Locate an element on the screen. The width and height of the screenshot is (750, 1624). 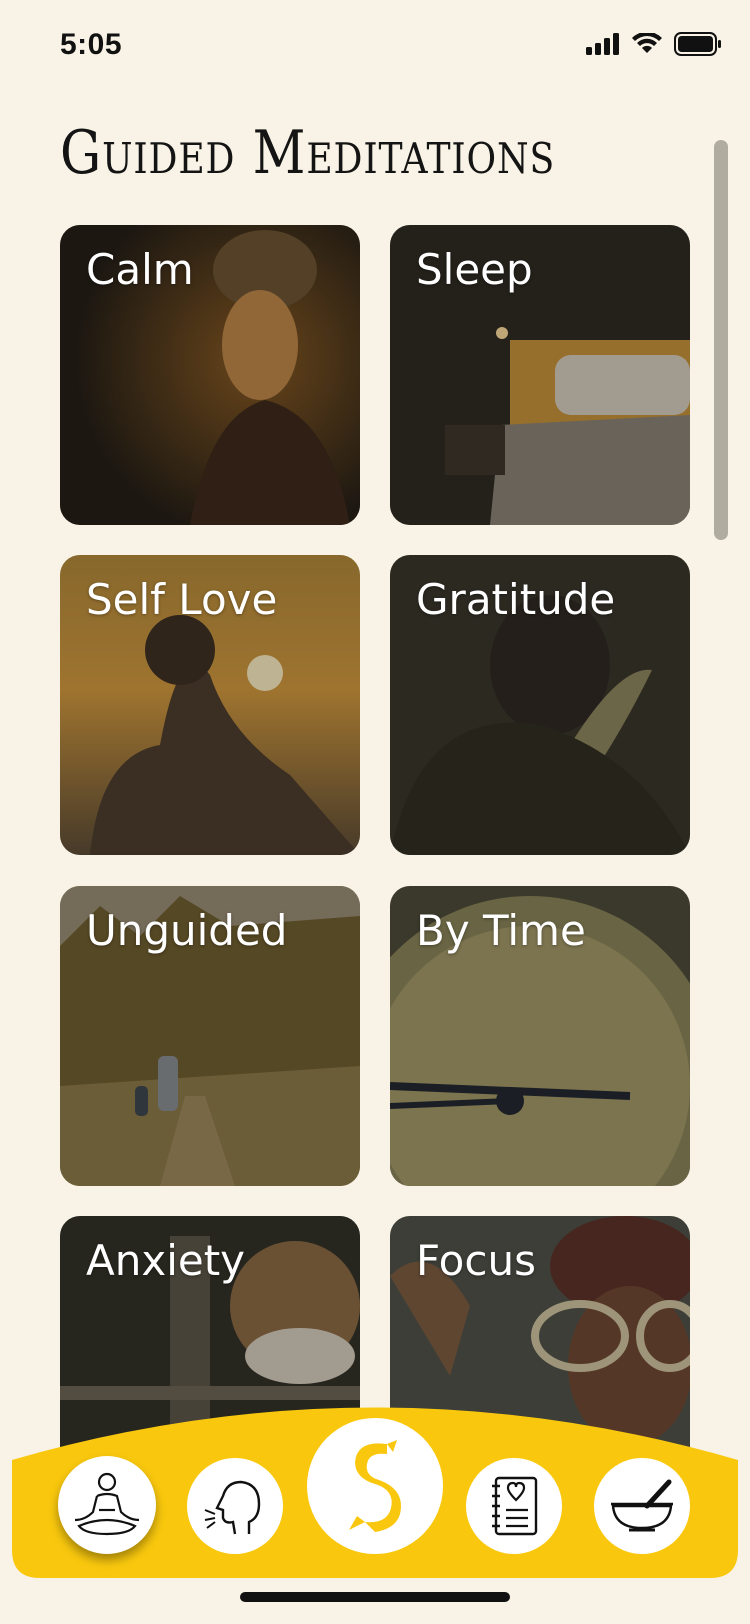
category-card-by-time: By Time is located at coordinates (540, 1036).